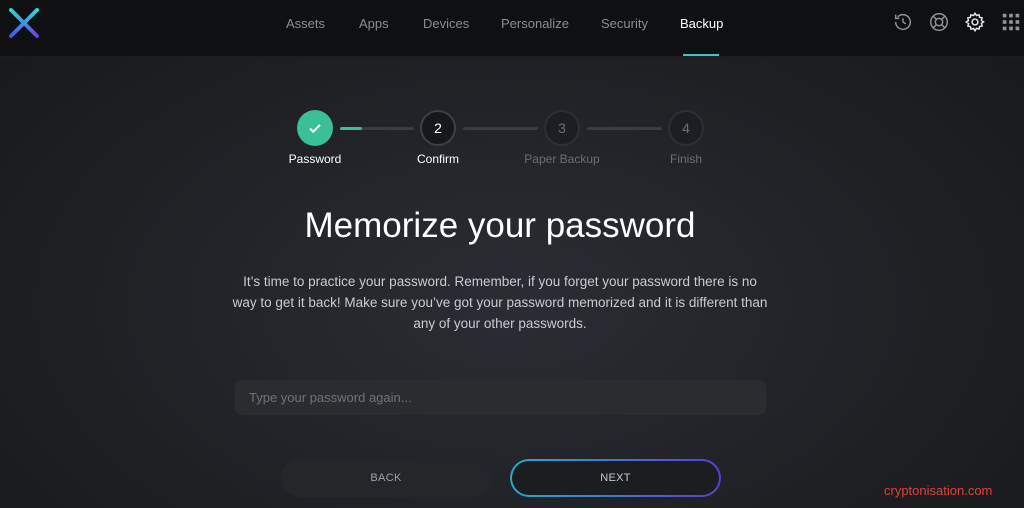 The height and width of the screenshot is (508, 1024). I want to click on nav-personalize: Personalize, so click(535, 24).